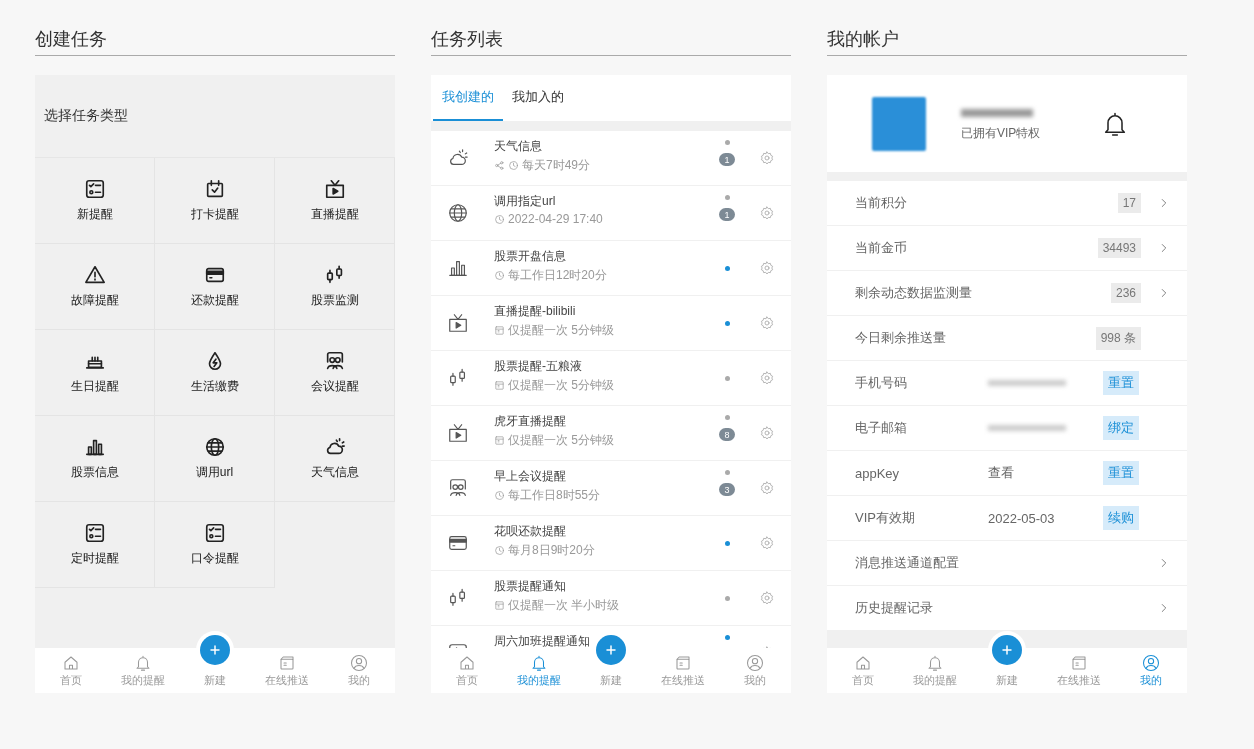 This screenshot has height=749, width=1254. Describe the element at coordinates (95, 201) in the screenshot. I see `task-type-tile: 新提醒` at that location.